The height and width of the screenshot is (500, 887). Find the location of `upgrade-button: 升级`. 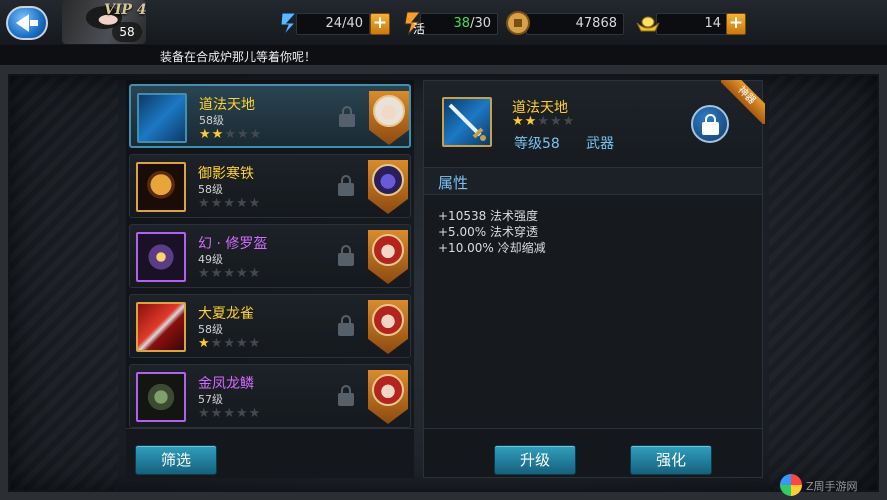

upgrade-button: 升级 is located at coordinates (535, 460).